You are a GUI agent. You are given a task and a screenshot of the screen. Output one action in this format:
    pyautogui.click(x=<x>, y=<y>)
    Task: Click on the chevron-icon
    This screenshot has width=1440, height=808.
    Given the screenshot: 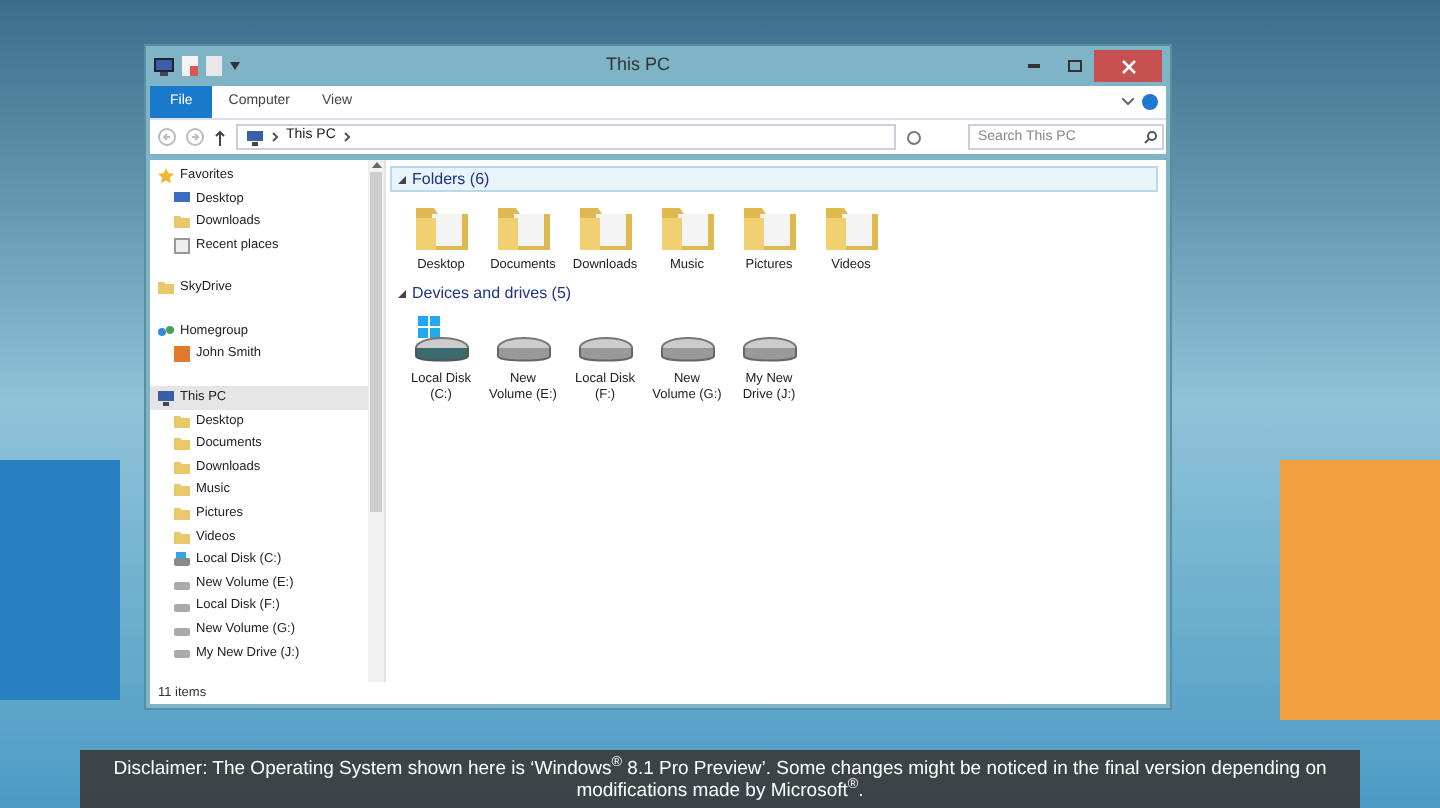 What is the action you would take?
    pyautogui.click(x=1128, y=102)
    